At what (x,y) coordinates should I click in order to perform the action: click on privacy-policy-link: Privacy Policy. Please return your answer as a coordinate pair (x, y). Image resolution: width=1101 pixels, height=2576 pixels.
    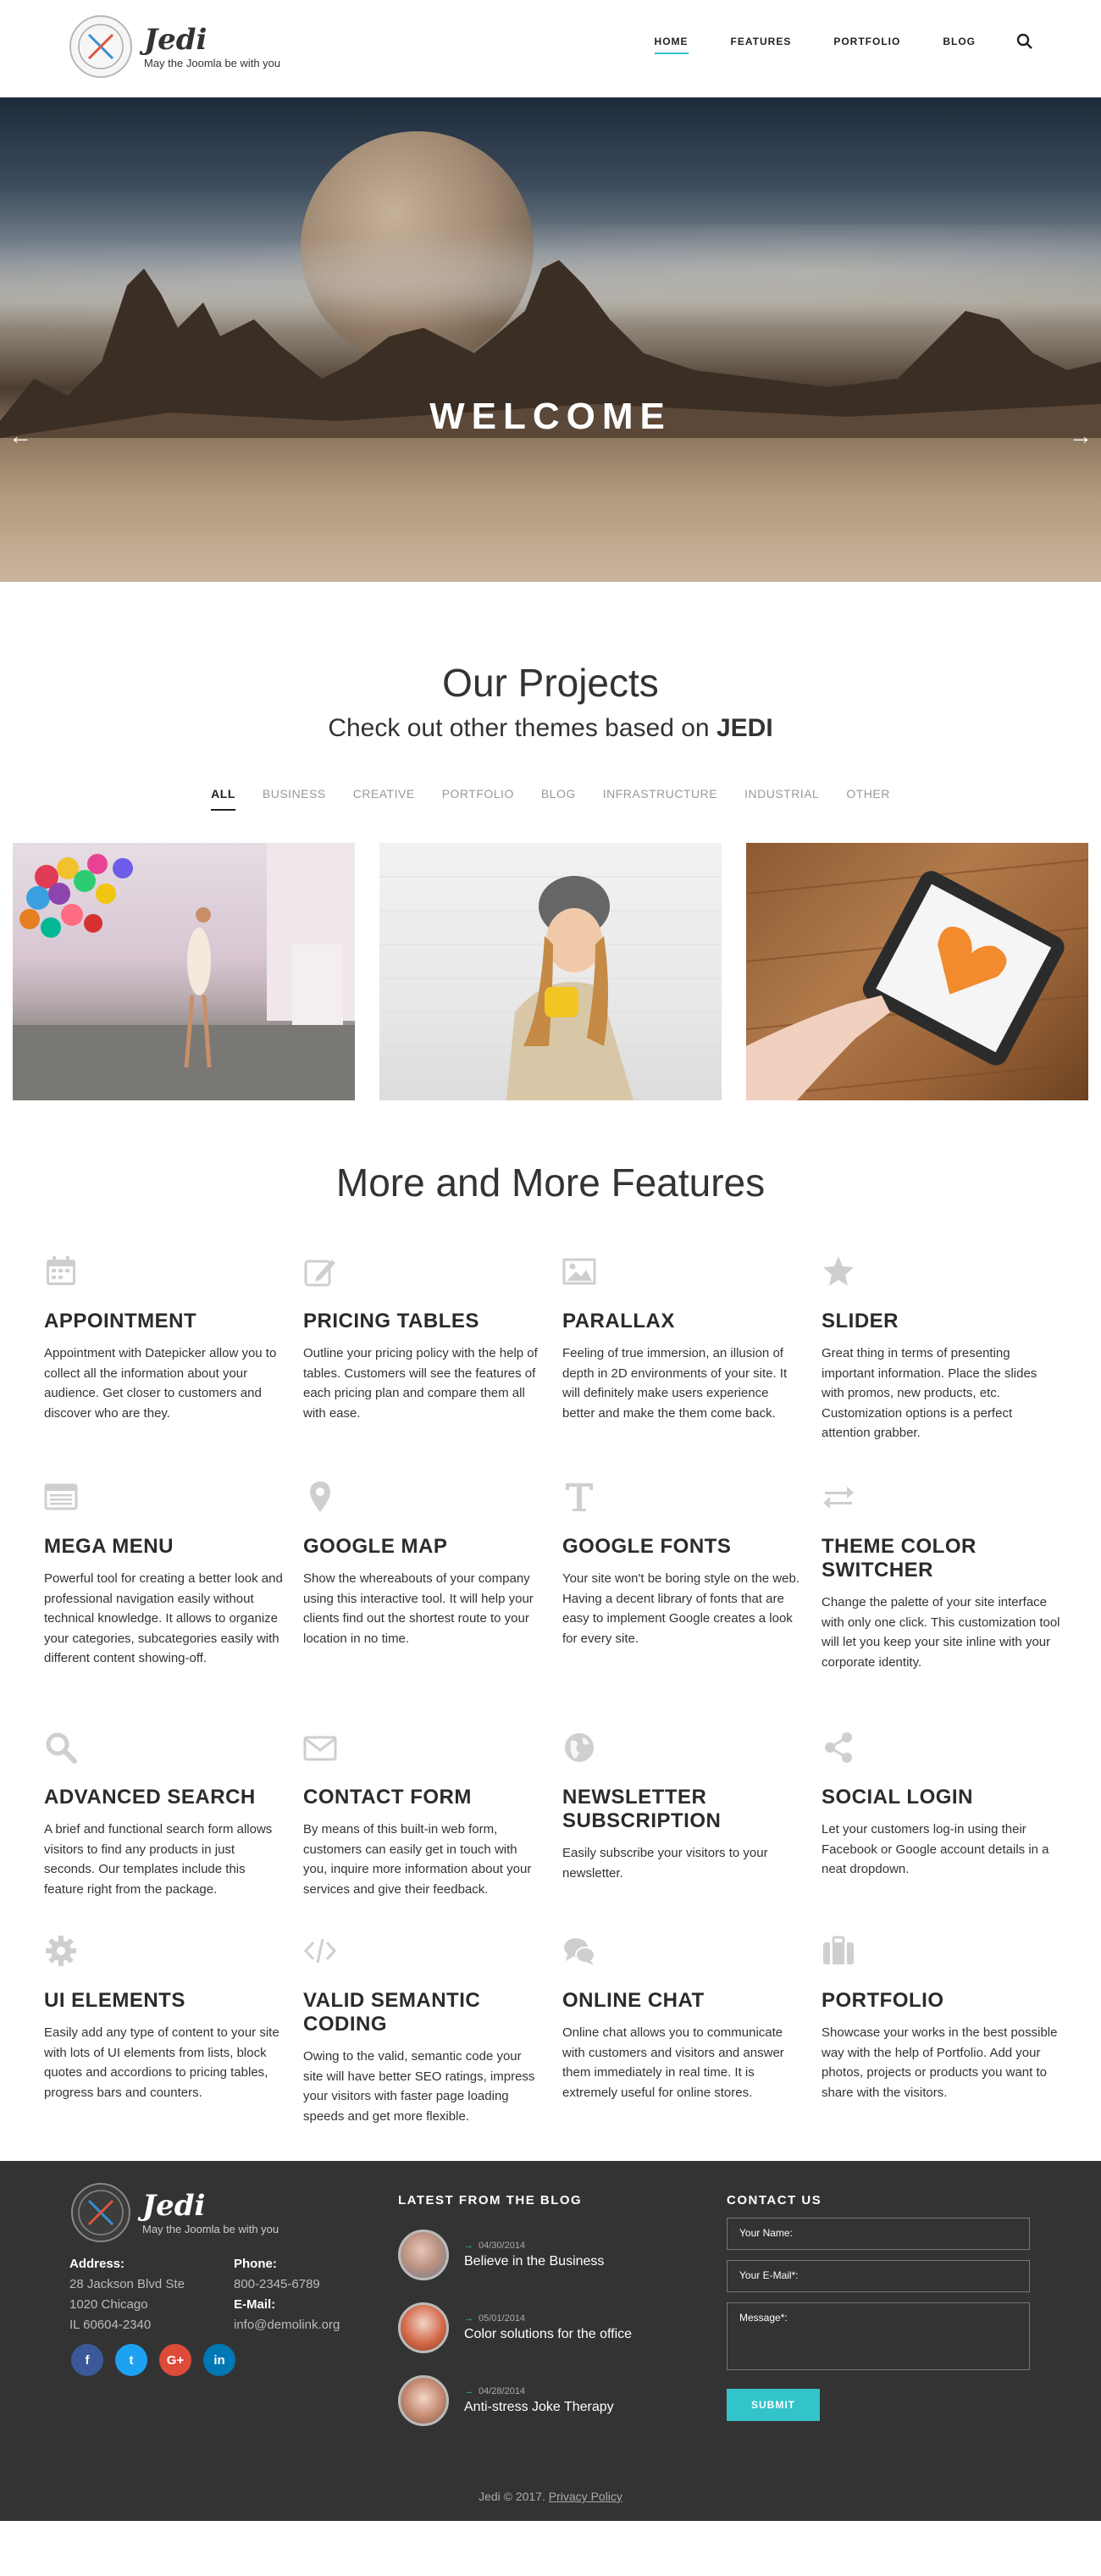
    Looking at the image, I should click on (585, 2496).